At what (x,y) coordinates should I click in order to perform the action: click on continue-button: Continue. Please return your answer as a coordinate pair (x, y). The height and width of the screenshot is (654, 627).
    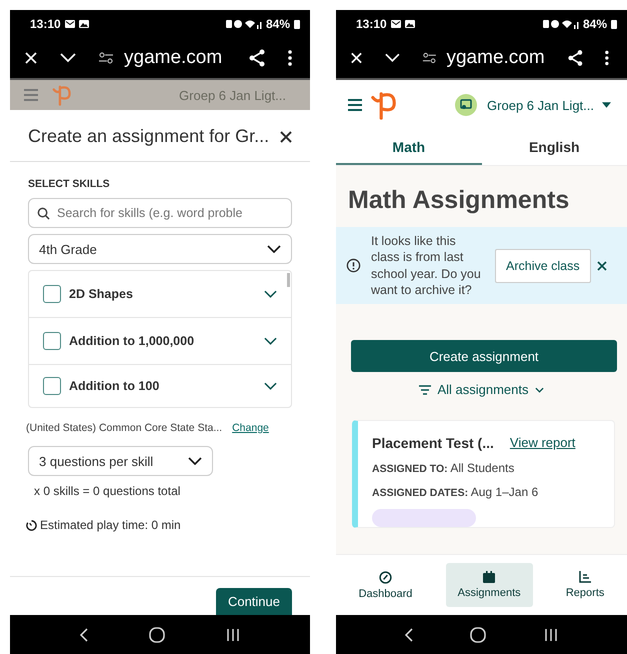
    Looking at the image, I should click on (254, 601).